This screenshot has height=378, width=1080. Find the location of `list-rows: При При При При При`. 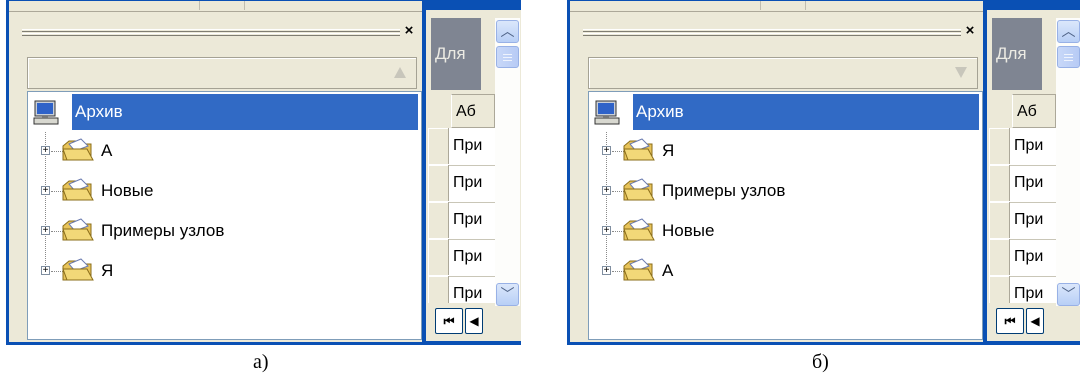

list-rows: При При При При При is located at coordinates (461, 215).